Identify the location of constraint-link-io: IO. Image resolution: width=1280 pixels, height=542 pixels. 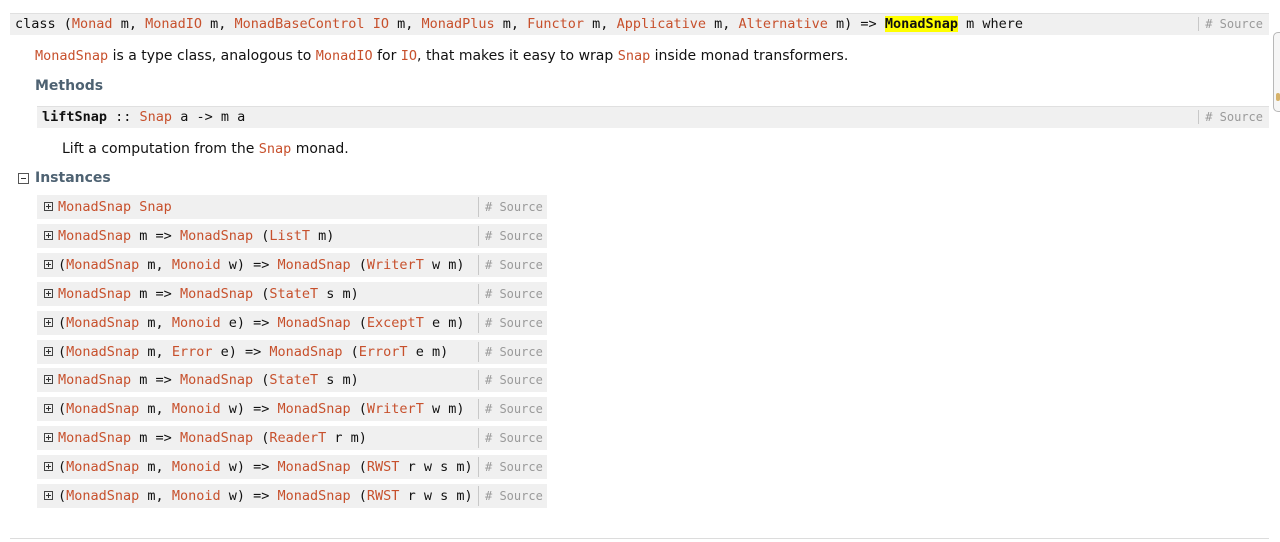
(381, 24).